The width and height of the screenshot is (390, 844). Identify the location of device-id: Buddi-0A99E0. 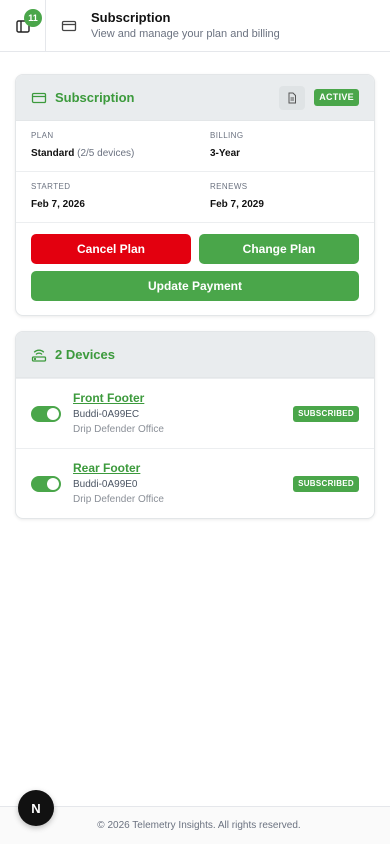
(105, 484).